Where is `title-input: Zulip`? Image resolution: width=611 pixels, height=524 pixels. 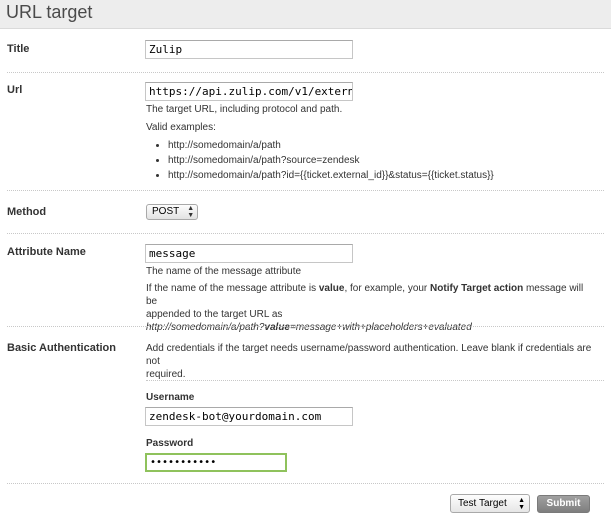
title-input: Zulip is located at coordinates (249, 49).